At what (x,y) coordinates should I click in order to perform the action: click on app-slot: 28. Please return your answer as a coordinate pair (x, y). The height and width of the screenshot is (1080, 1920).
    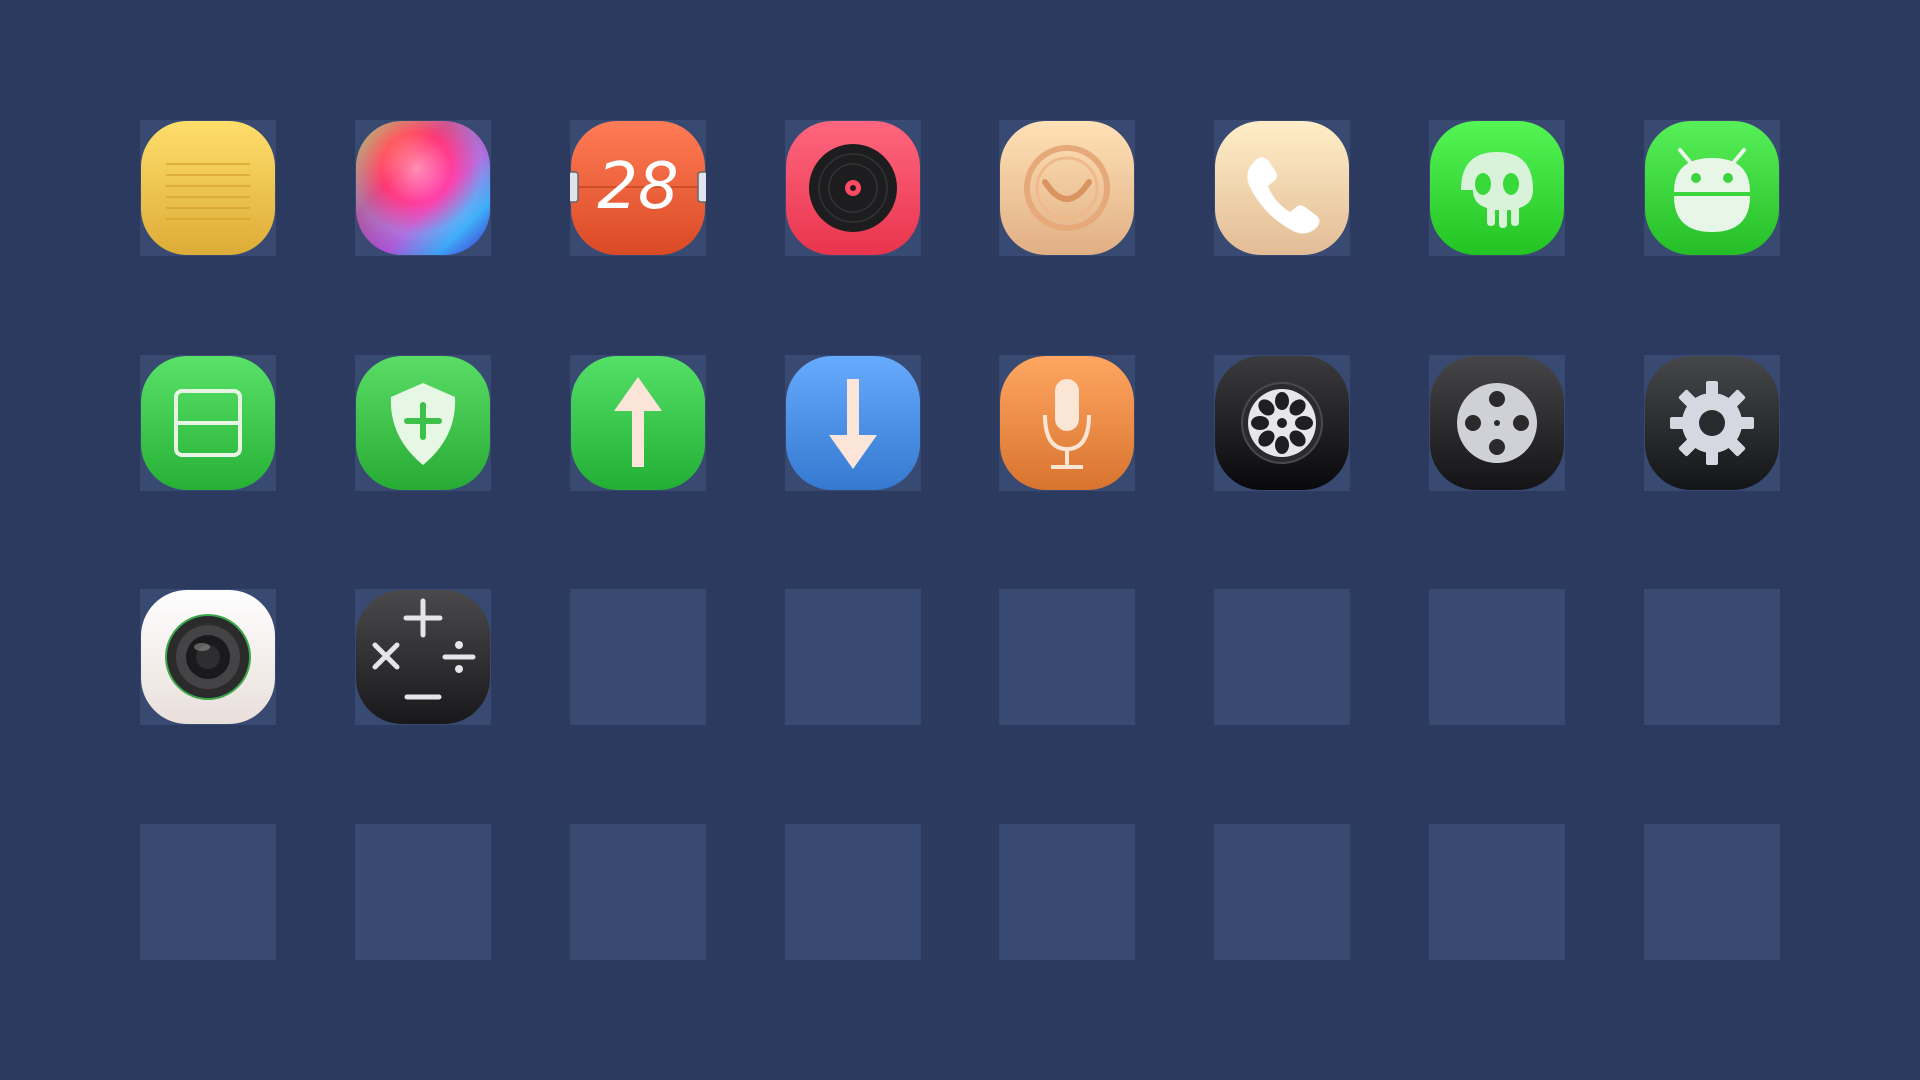
    Looking at the image, I should click on (638, 188).